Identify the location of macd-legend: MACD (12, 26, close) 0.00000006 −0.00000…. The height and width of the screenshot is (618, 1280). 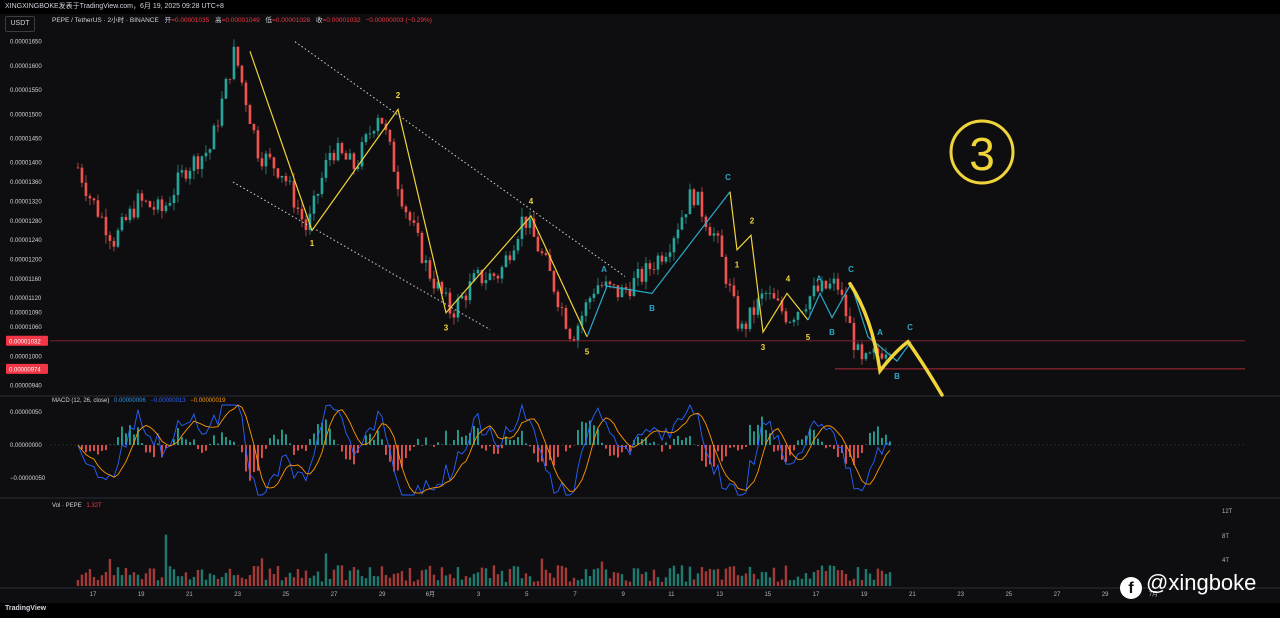
(138, 401).